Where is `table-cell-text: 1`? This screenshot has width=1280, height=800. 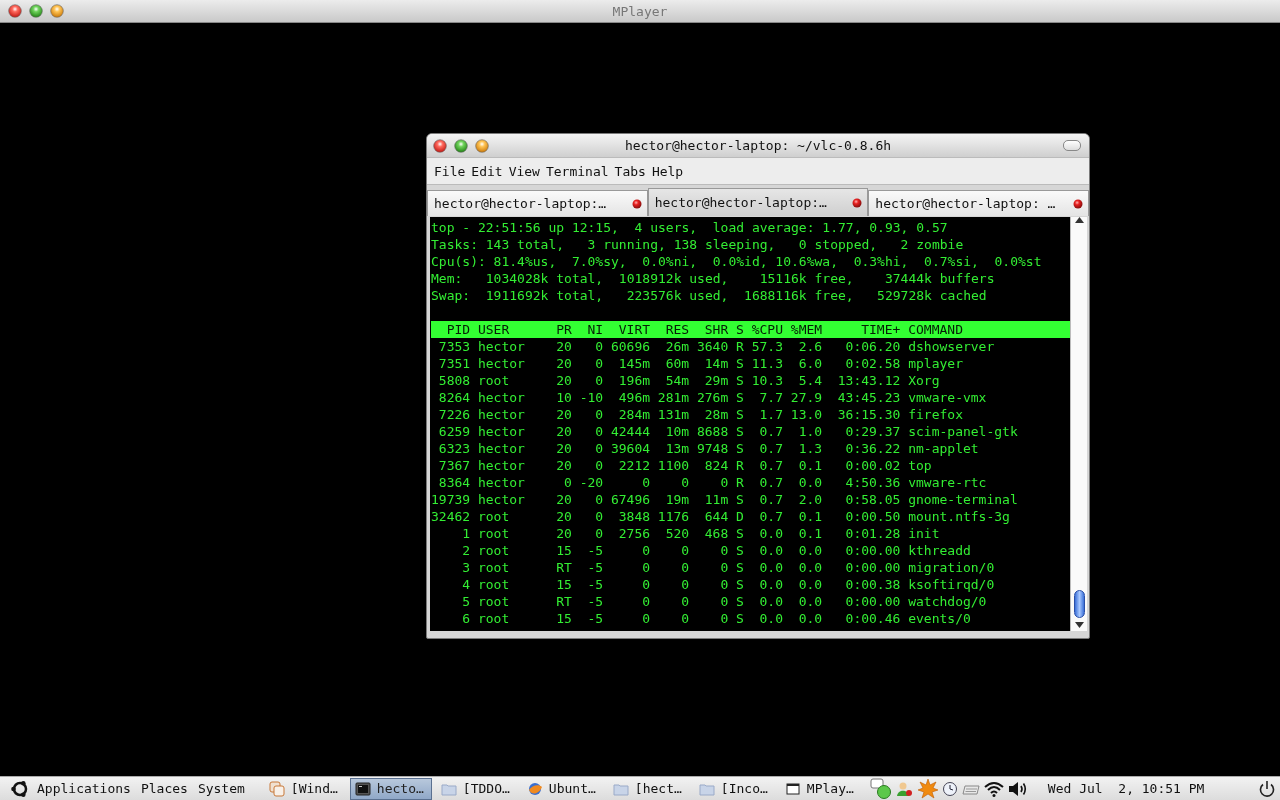 table-cell-text: 1 is located at coordinates (466, 533).